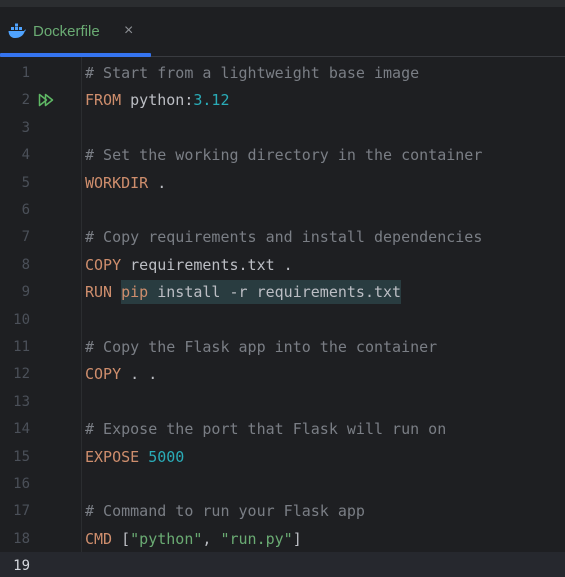 This screenshot has height=577, width=565. I want to click on top-strip, so click(282, 3).